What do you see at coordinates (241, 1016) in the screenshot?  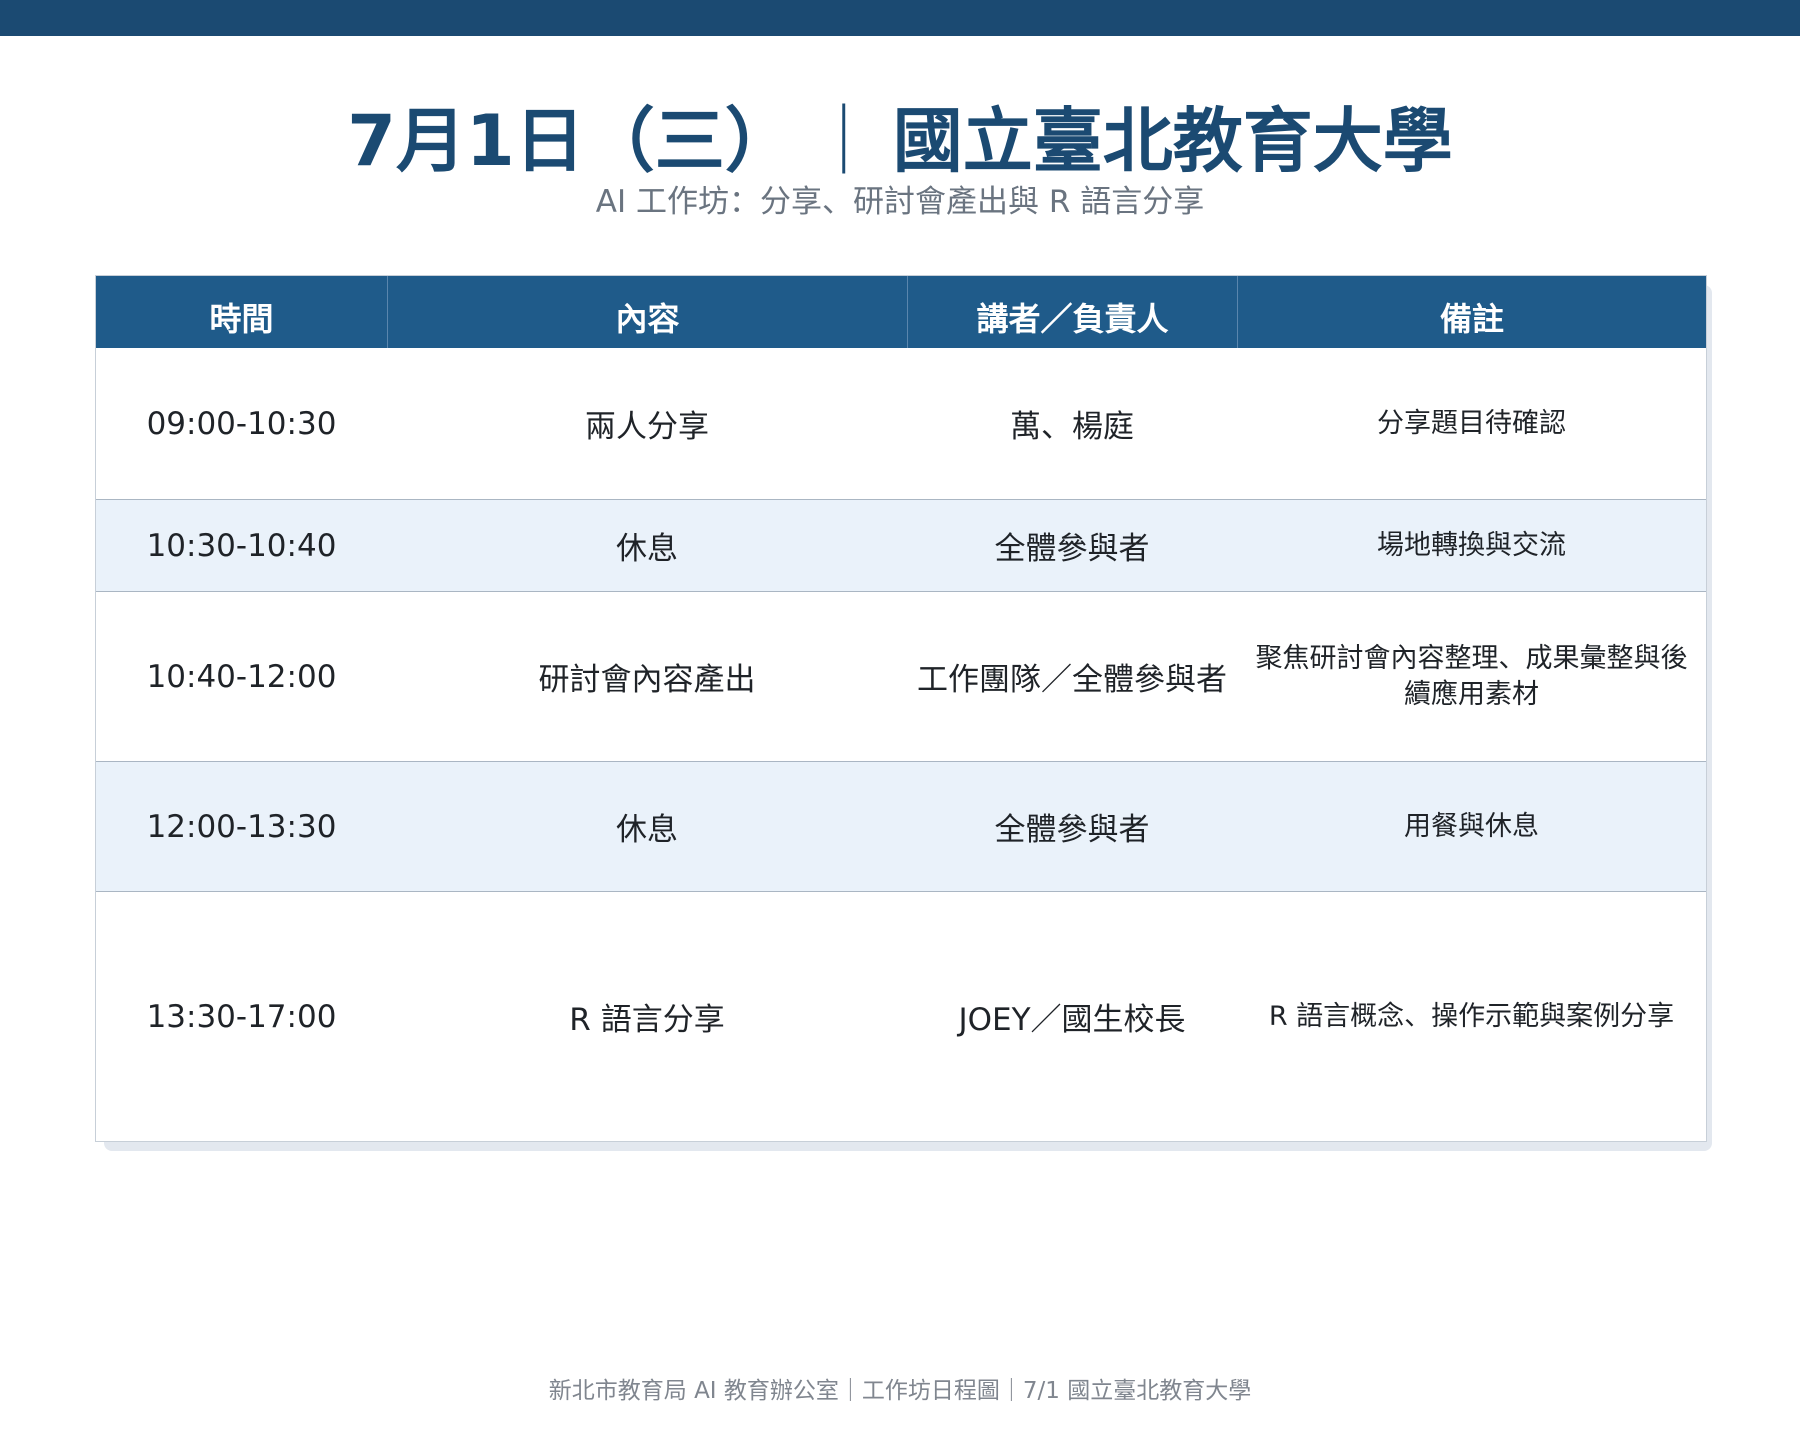 I see `time-cell: 13:30-17:00` at bounding box center [241, 1016].